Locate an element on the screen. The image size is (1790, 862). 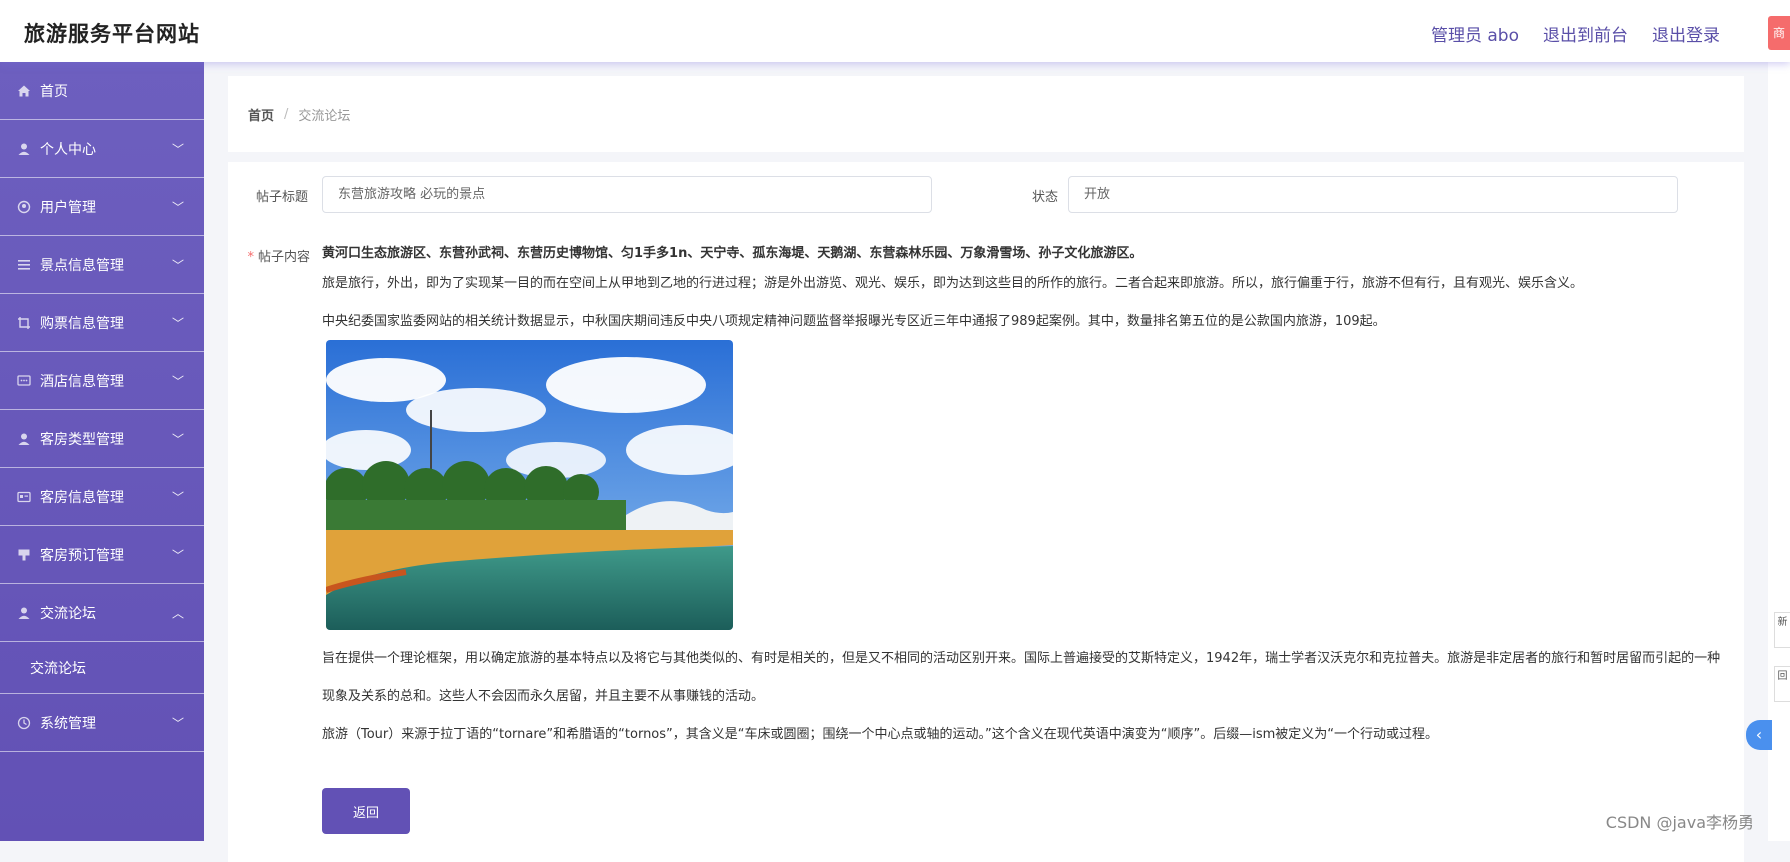
sidebar-item-hotel-management: 酒店信息管理 ﹀ is located at coordinates (102, 381).